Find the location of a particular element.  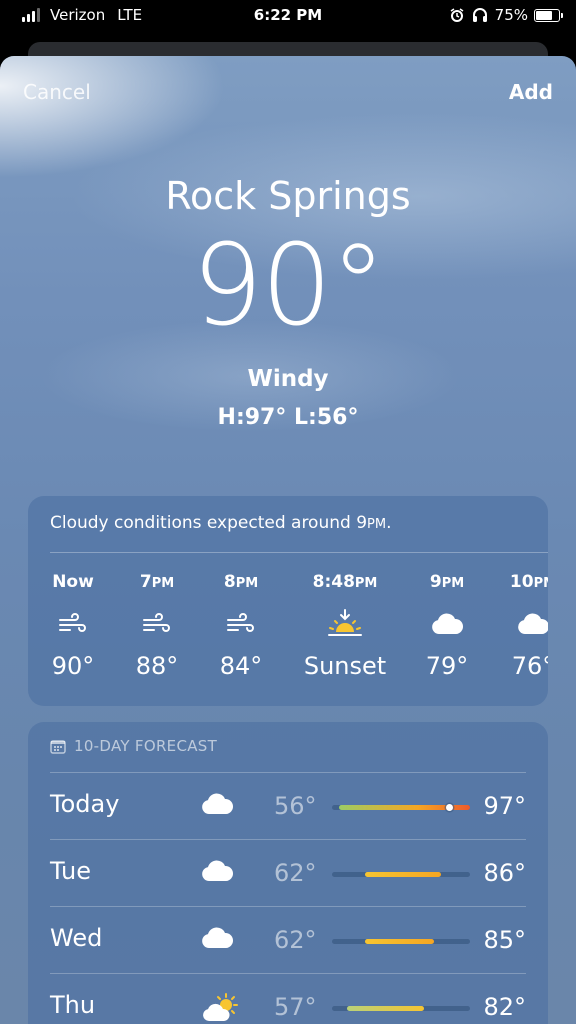

hour-item: 8:48PM Sunset is located at coordinates (345, 626).